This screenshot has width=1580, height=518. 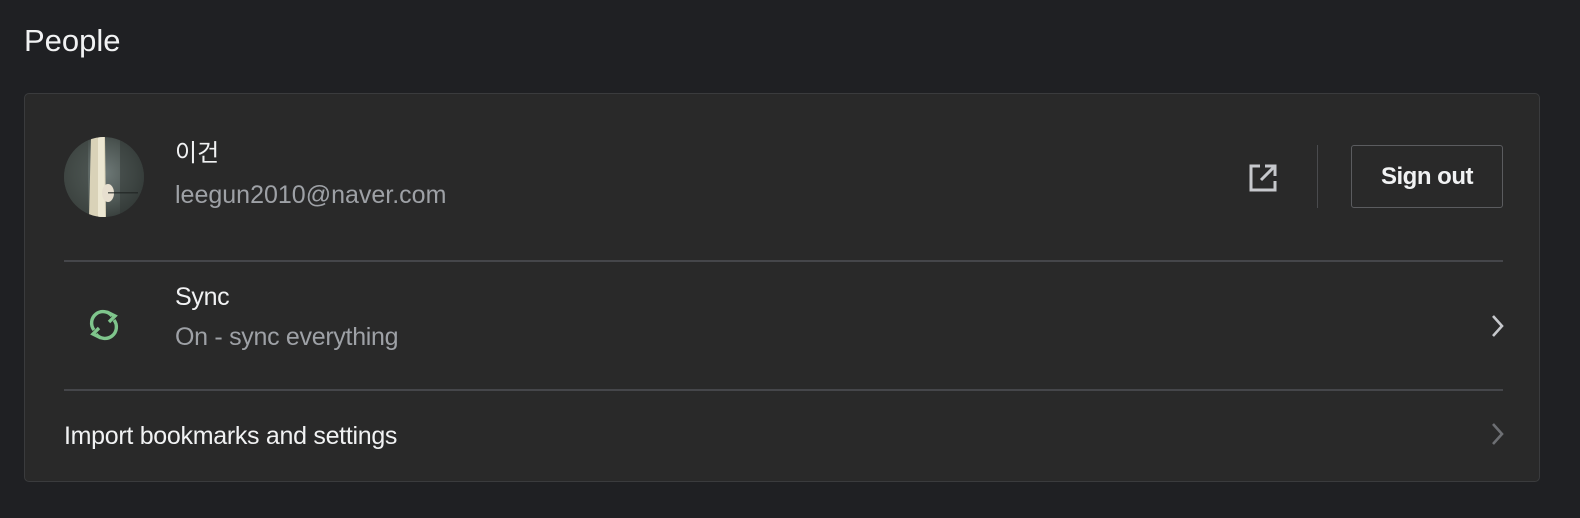 I want to click on page-title: People, so click(x=72, y=40).